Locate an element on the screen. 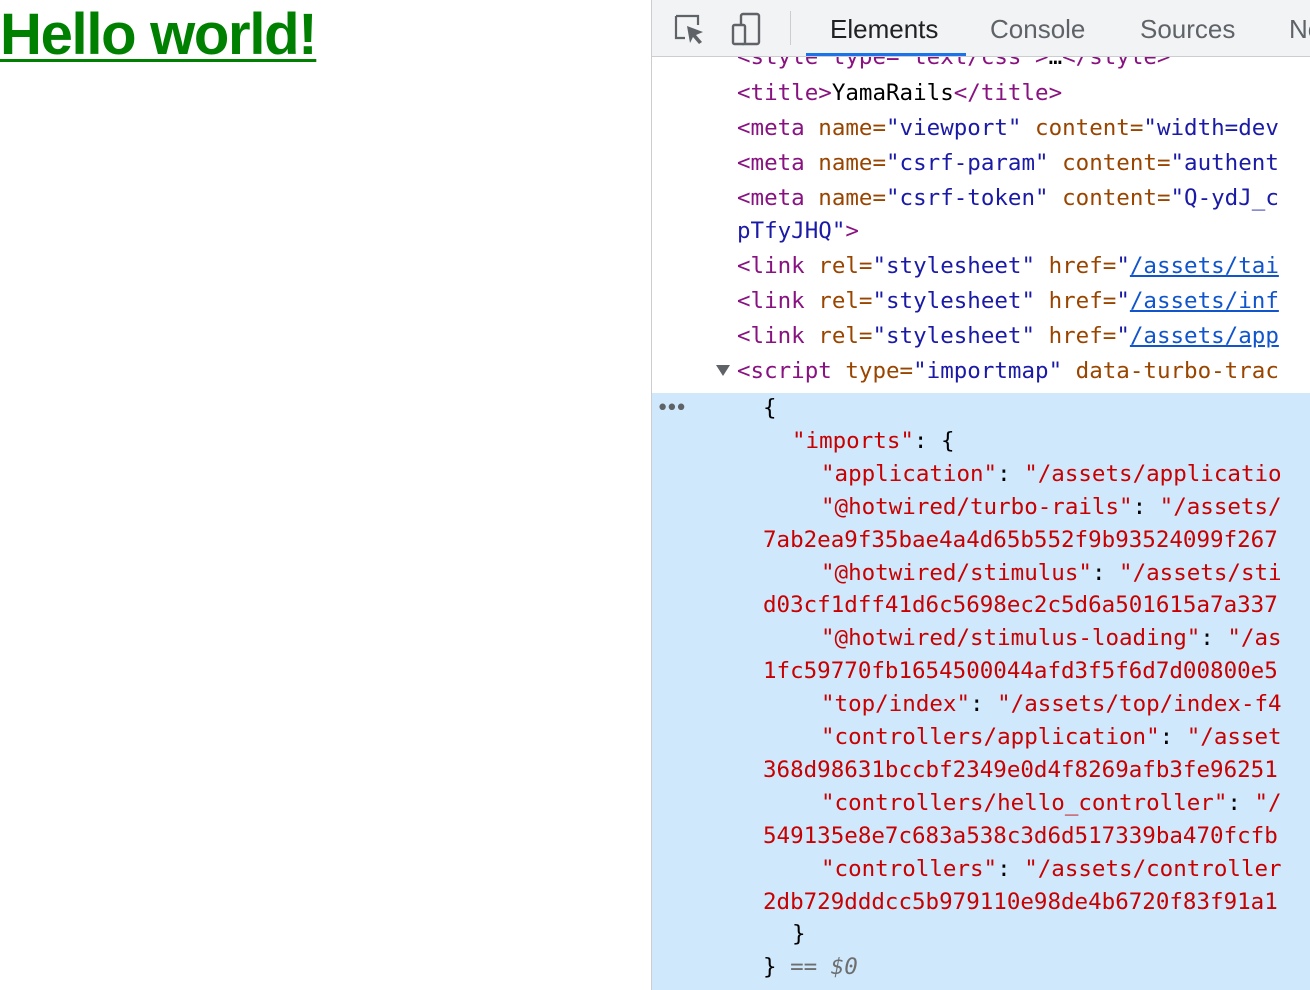 Image resolution: width=1310 pixels, height=990 pixels. expand-triangle-icon is located at coordinates (723, 370).